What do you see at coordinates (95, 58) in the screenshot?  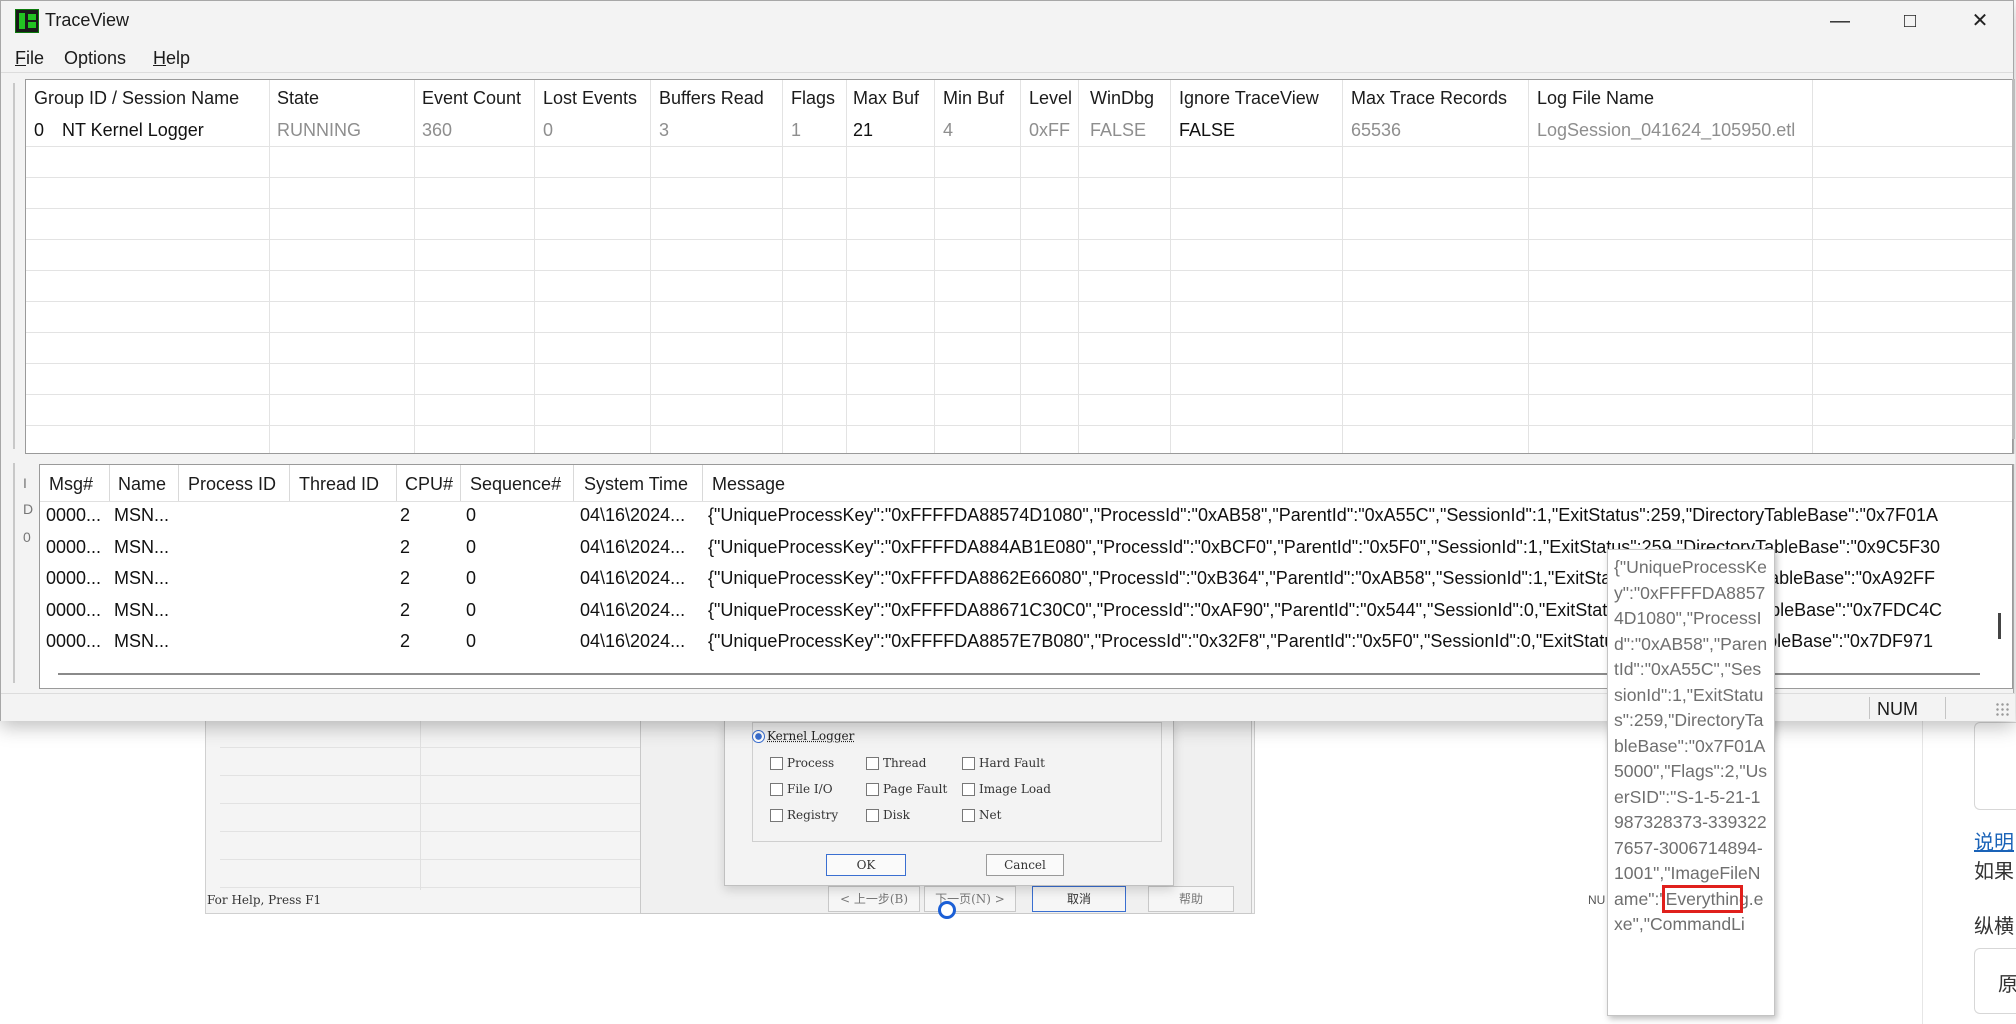 I see `menu-options: Options` at bounding box center [95, 58].